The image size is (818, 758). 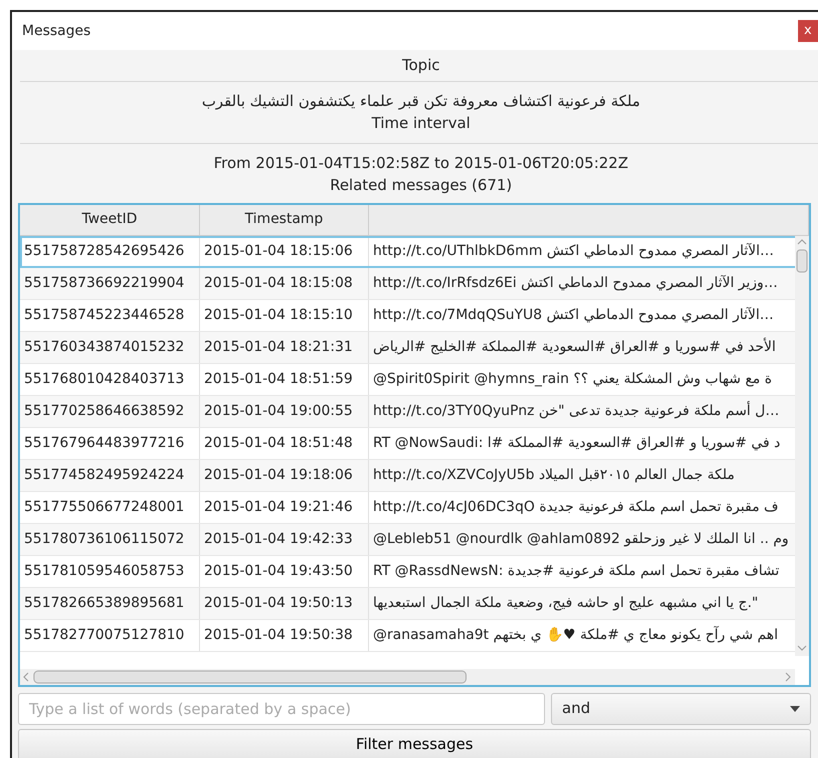 What do you see at coordinates (104, 571) in the screenshot?
I see `tweet-id-cell-text: 551781059546058753` at bounding box center [104, 571].